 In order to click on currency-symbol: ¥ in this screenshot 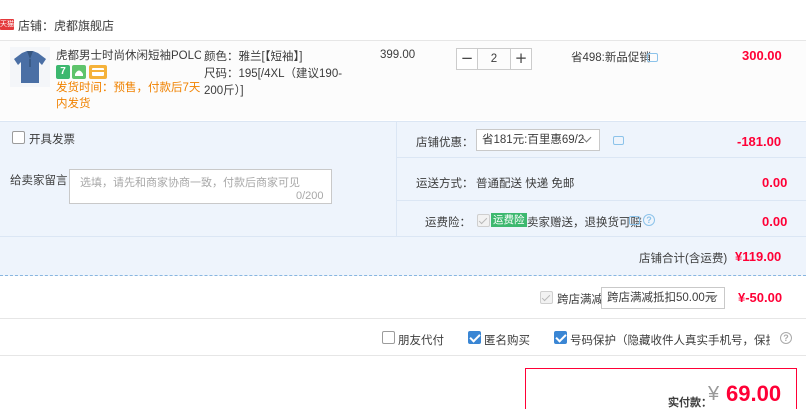, I will do `click(714, 394)`.